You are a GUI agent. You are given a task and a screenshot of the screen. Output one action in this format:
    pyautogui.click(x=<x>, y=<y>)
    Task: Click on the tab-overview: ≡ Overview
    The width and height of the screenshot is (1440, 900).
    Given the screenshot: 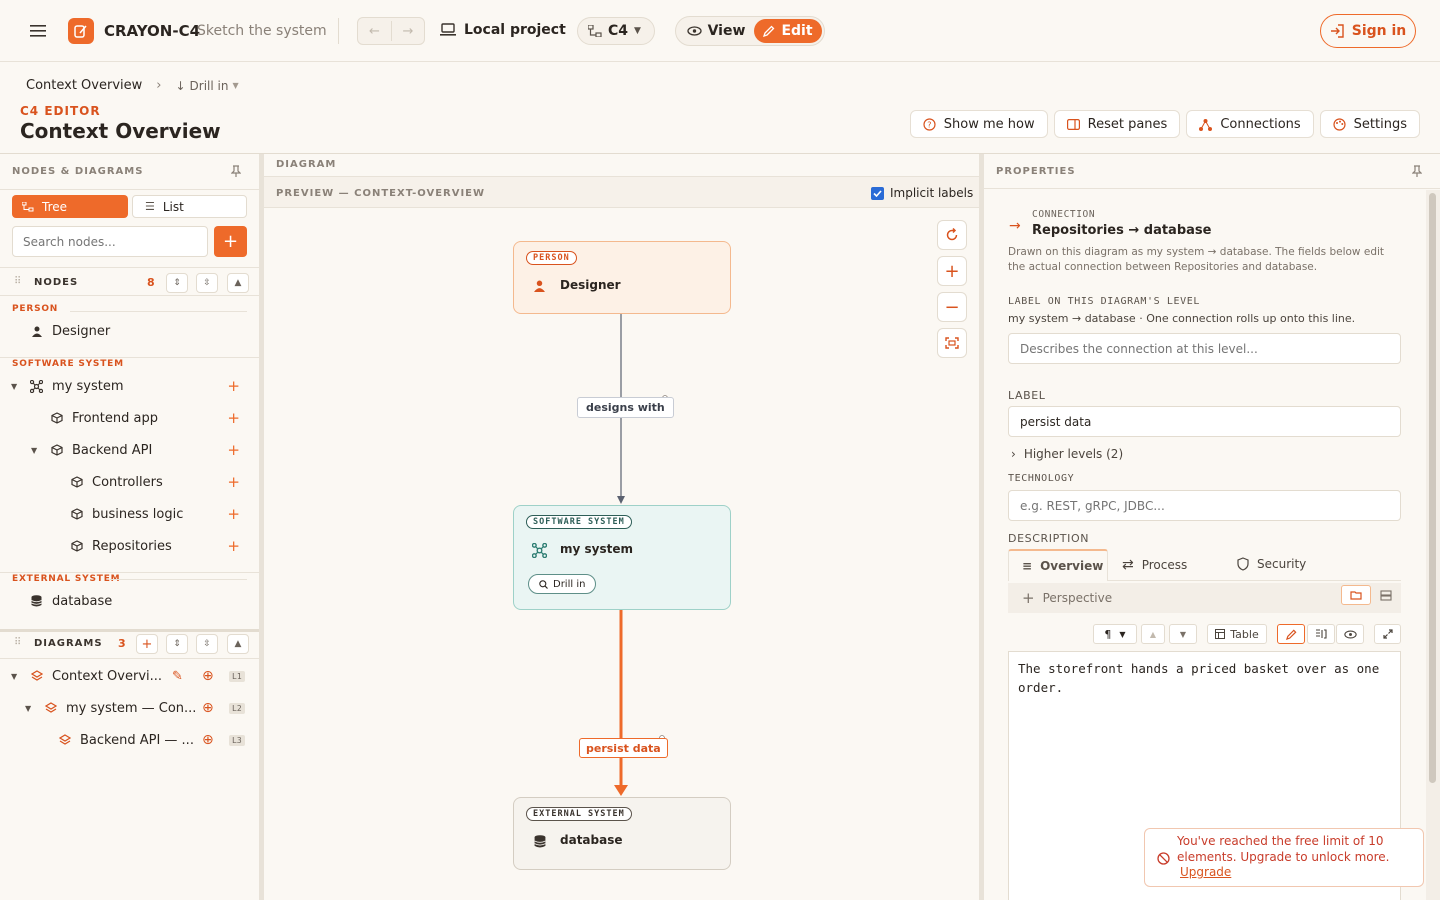 What is the action you would take?
    pyautogui.click(x=1058, y=565)
    